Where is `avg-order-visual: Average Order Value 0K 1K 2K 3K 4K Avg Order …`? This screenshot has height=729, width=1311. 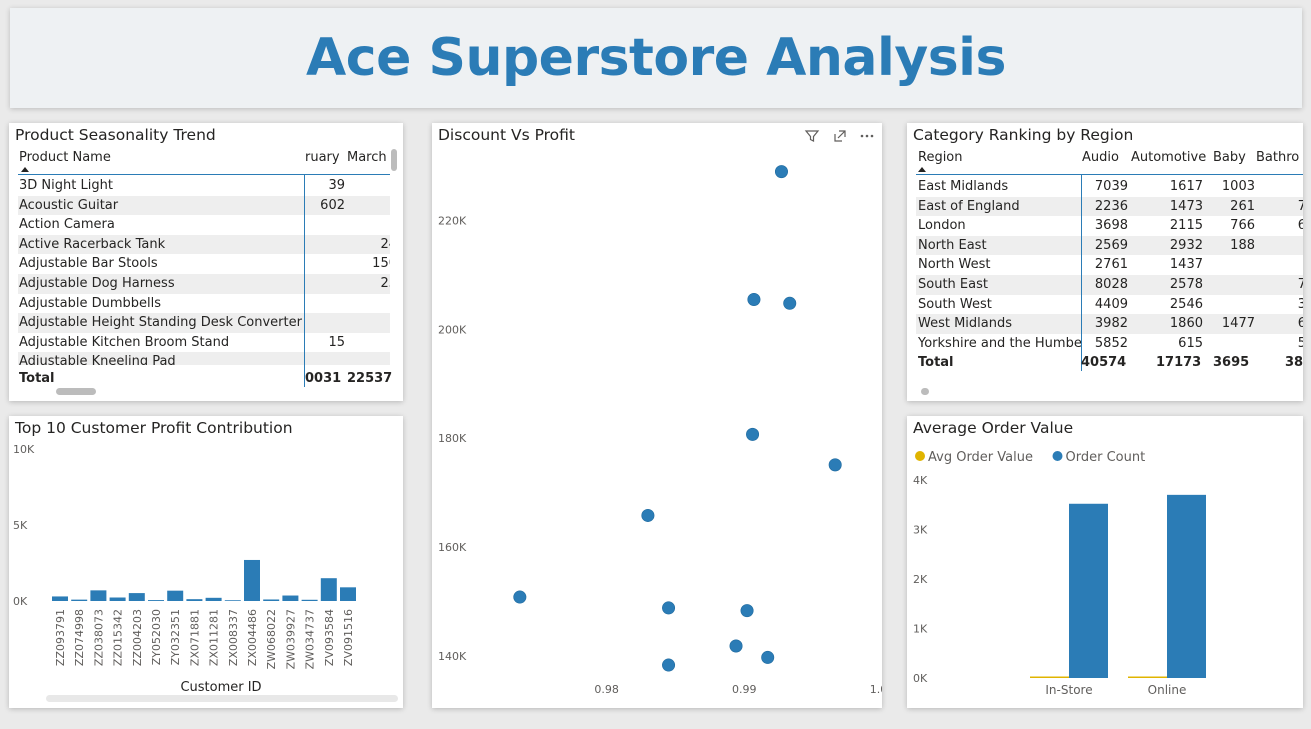
avg-order-visual: Average Order Value 0K 1K 2K 3K 4K Avg Order … is located at coordinates (1105, 562).